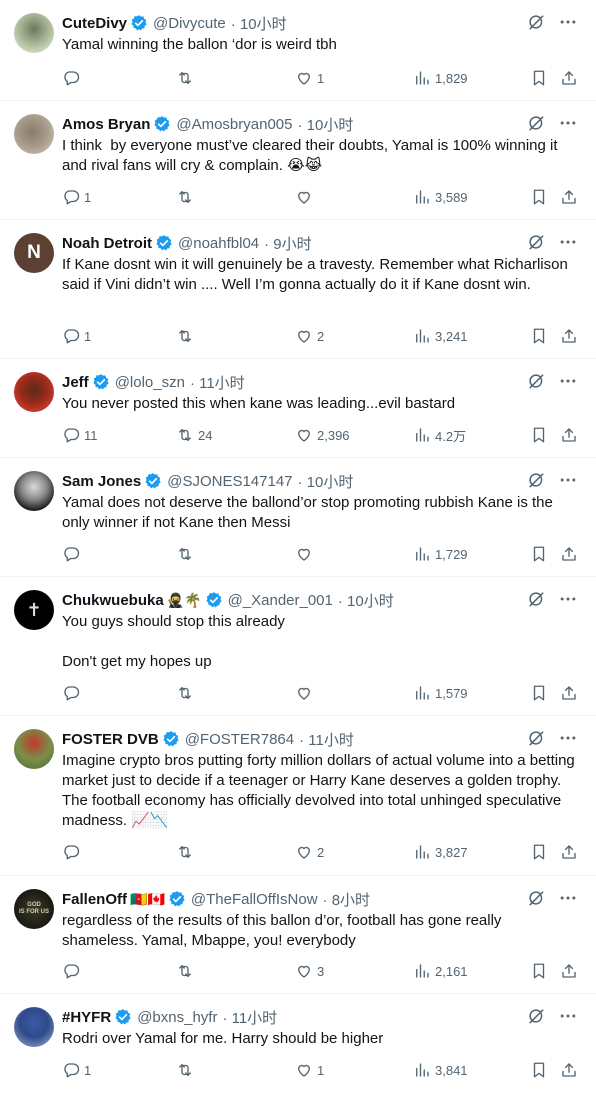 The image size is (596, 1094). I want to click on author-handle: @TheFallOffIsNow, so click(254, 899).